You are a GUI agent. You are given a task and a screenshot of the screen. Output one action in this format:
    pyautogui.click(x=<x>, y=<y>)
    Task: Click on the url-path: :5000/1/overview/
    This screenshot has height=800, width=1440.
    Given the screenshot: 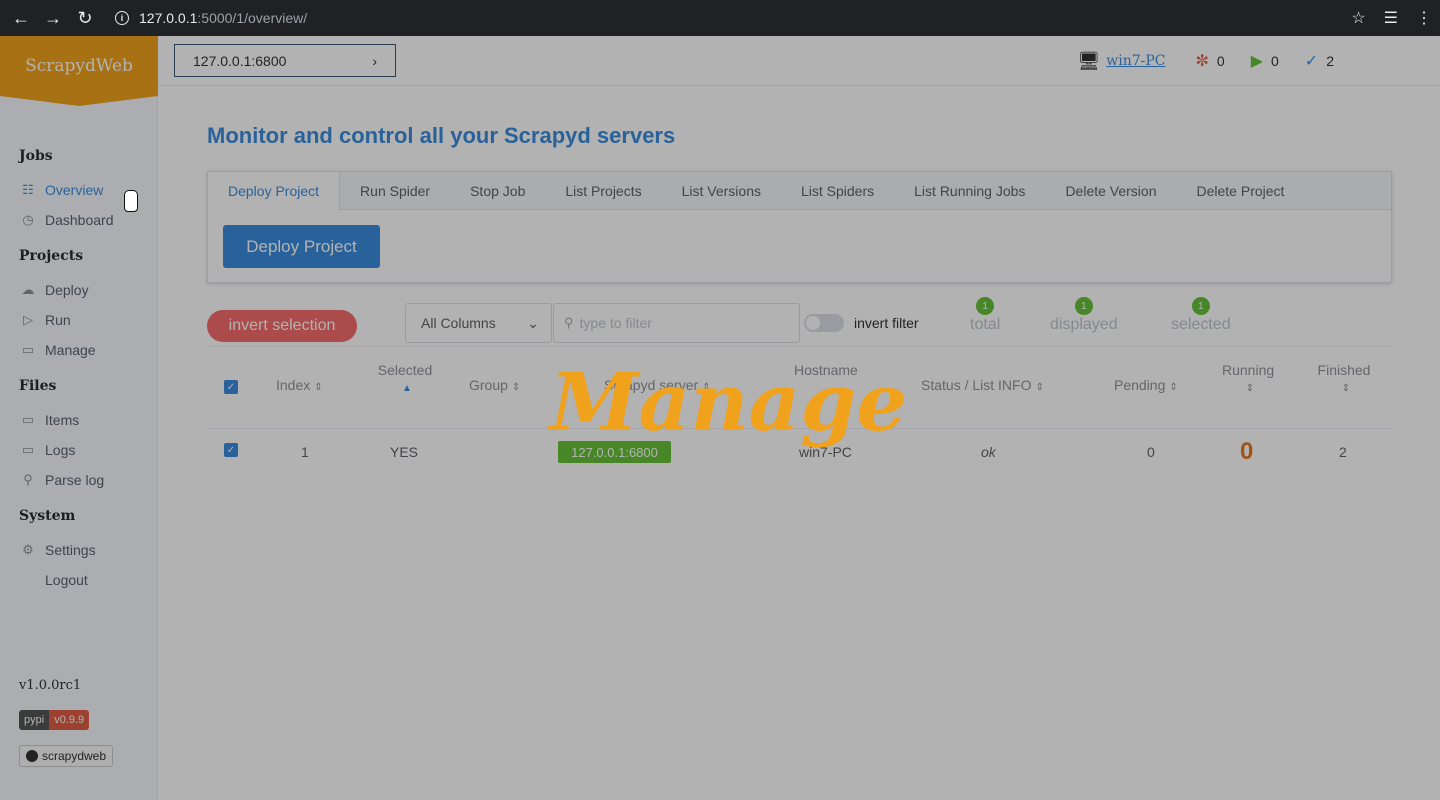 What is the action you would take?
    pyautogui.click(x=252, y=18)
    